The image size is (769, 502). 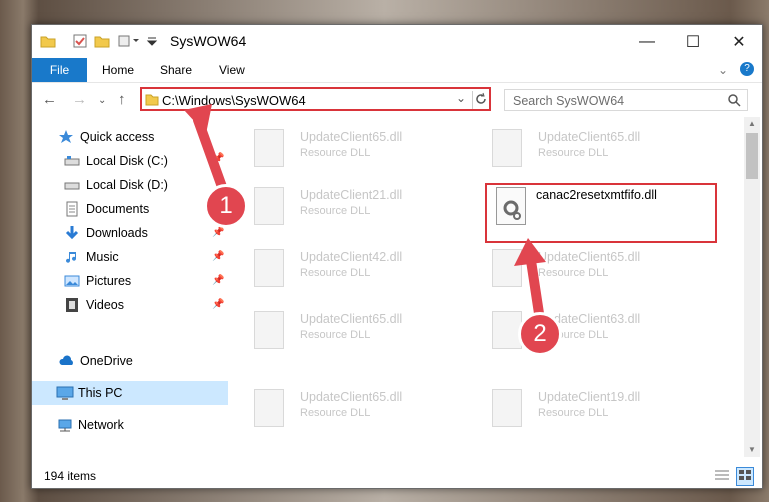 I want to click on step-2-badge: 2, so click(x=540, y=334).